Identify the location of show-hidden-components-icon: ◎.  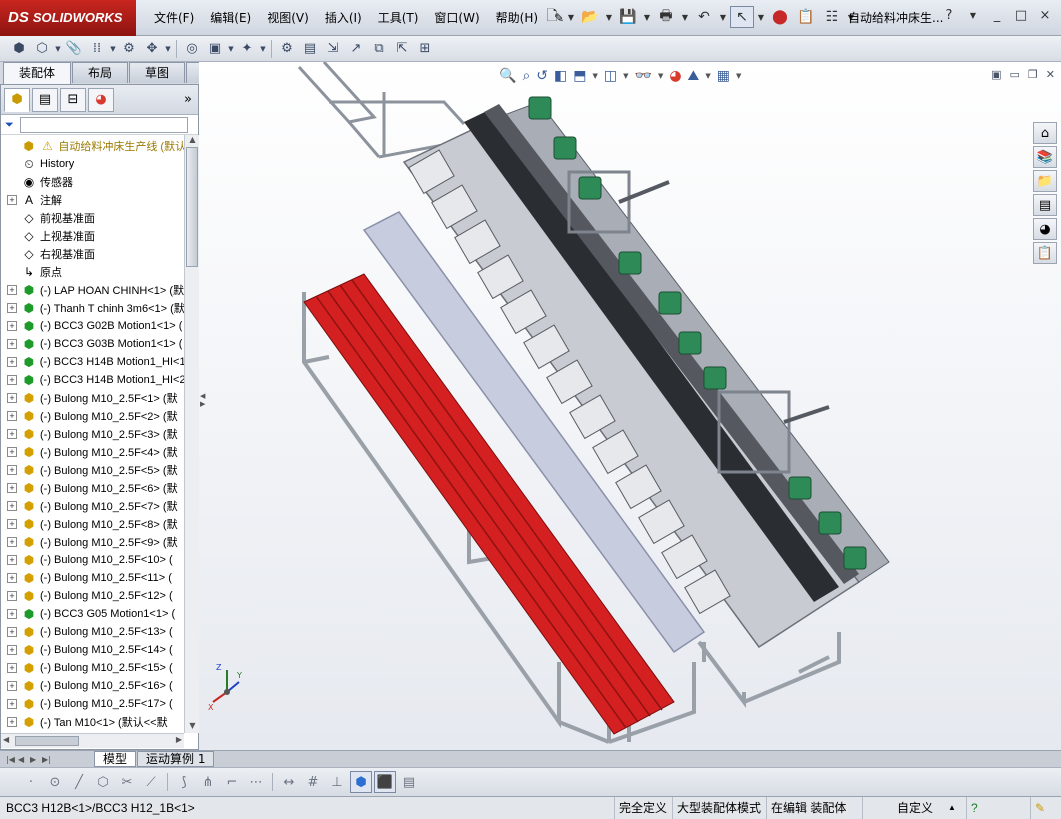
(192, 49).